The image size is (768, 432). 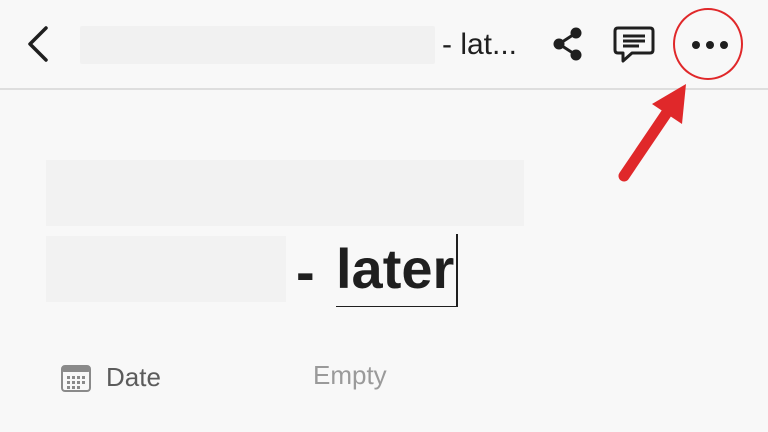 I want to click on chevron-left-icon, so click(x=38, y=44).